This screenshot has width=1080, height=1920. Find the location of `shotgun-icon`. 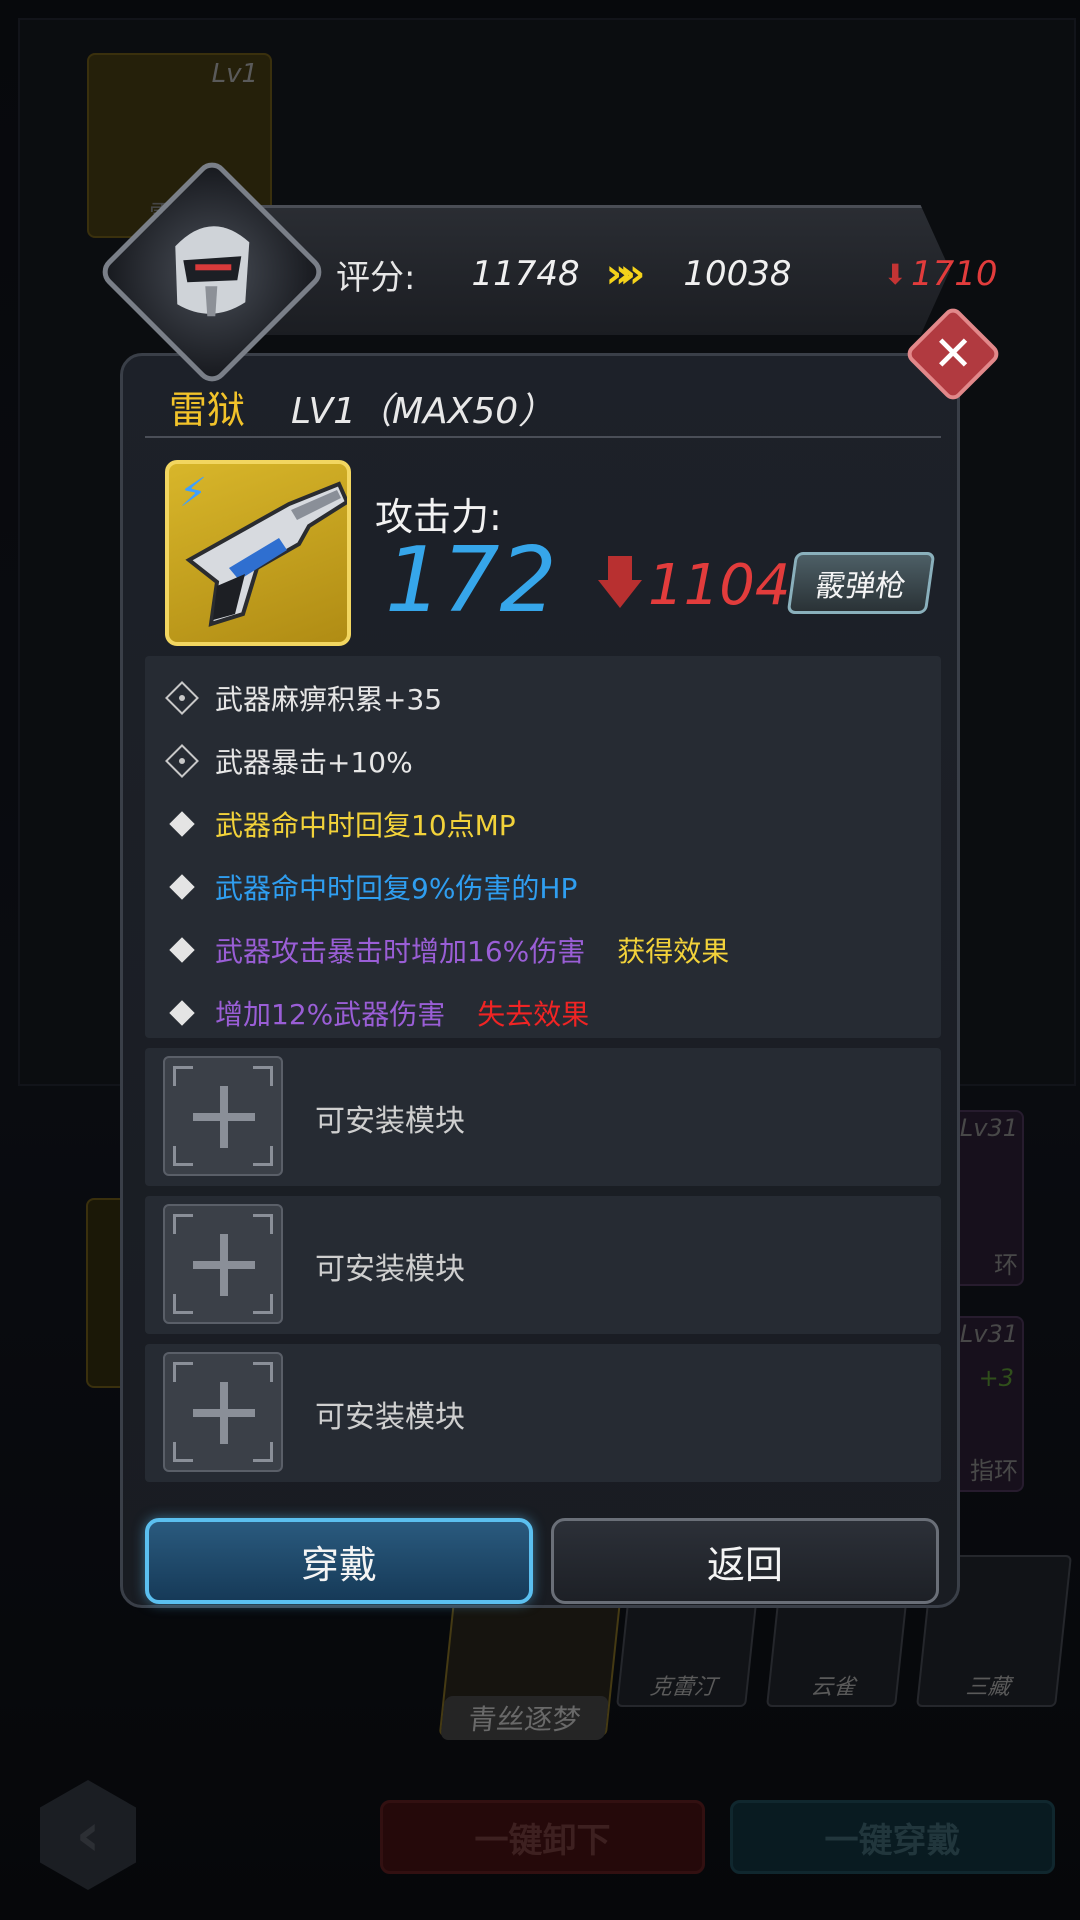

shotgun-icon is located at coordinates (266, 554).